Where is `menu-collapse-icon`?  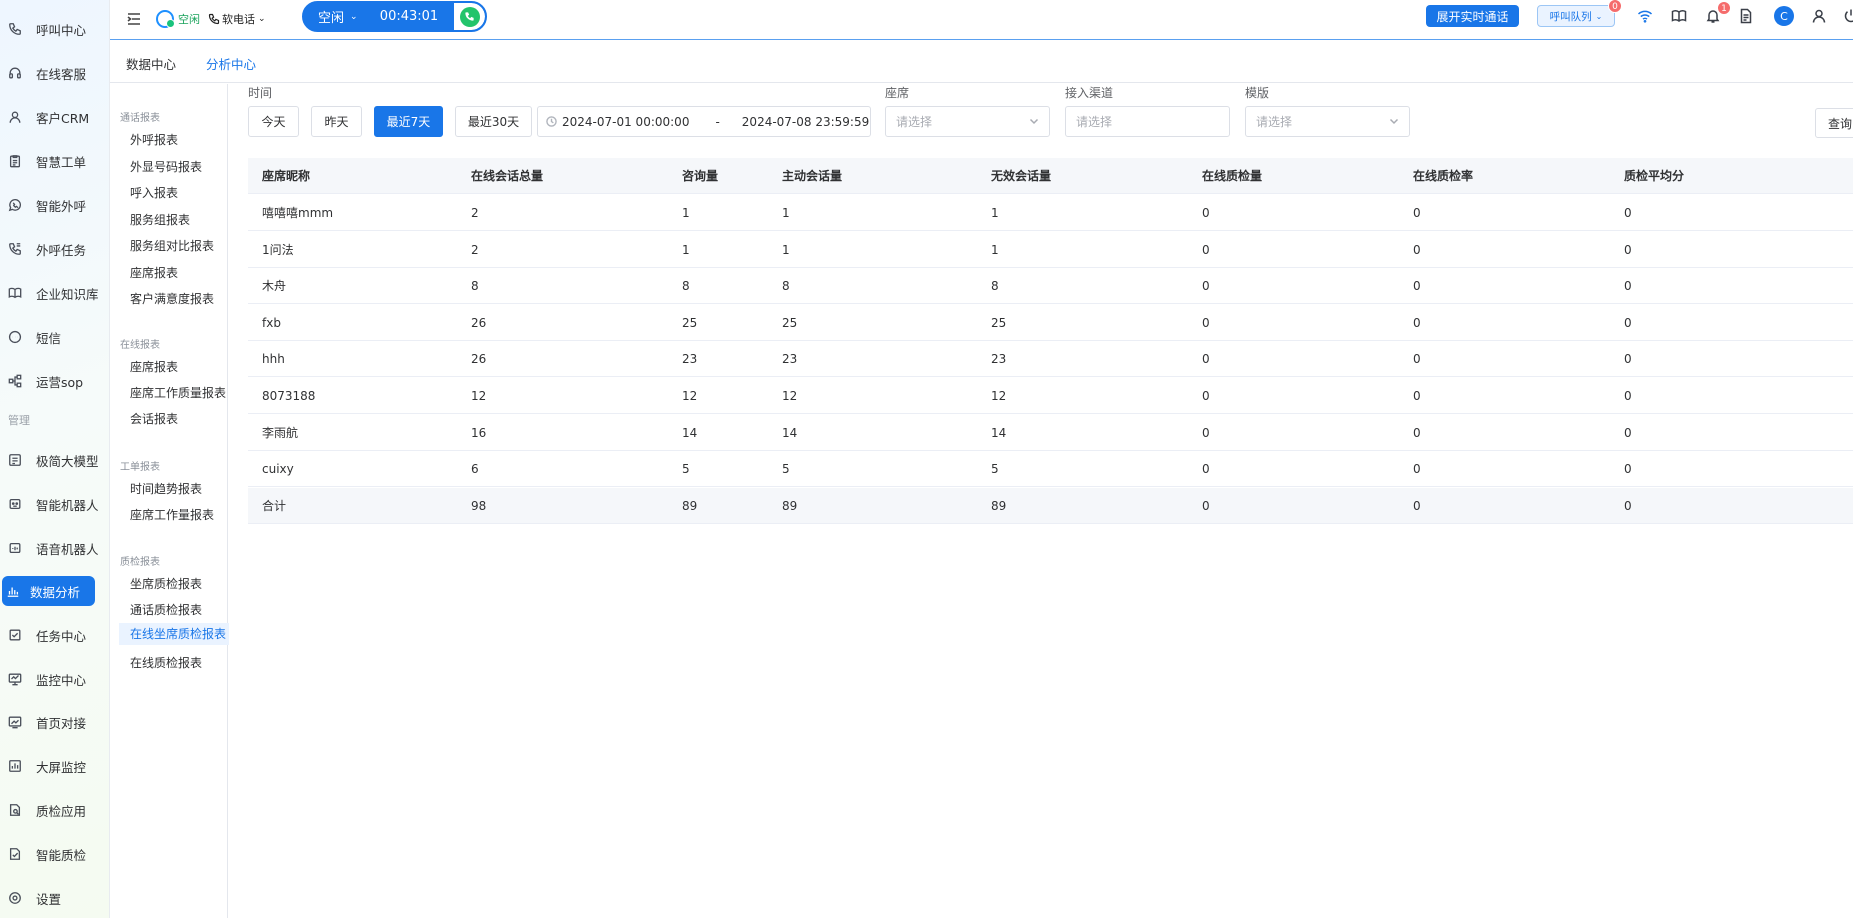
menu-collapse-icon is located at coordinates (135, 19).